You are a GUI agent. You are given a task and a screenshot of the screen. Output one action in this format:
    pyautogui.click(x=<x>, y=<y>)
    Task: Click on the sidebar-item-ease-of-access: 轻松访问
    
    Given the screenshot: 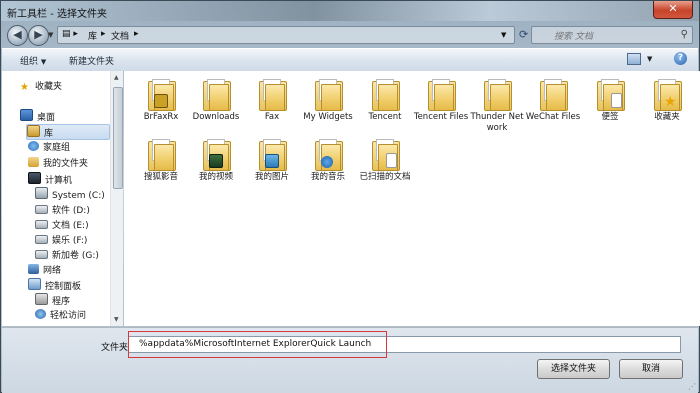 What is the action you would take?
    pyautogui.click(x=60, y=315)
    